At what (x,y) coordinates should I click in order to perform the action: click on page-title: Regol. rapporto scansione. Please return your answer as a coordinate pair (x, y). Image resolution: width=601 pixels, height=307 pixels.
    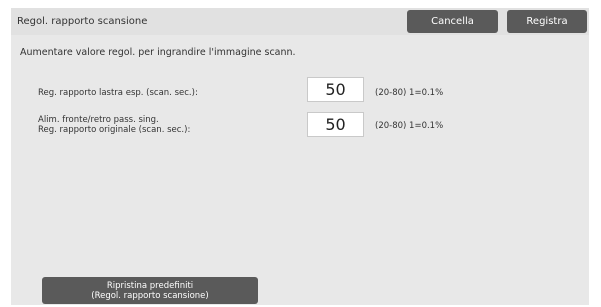
    Looking at the image, I should click on (82, 21).